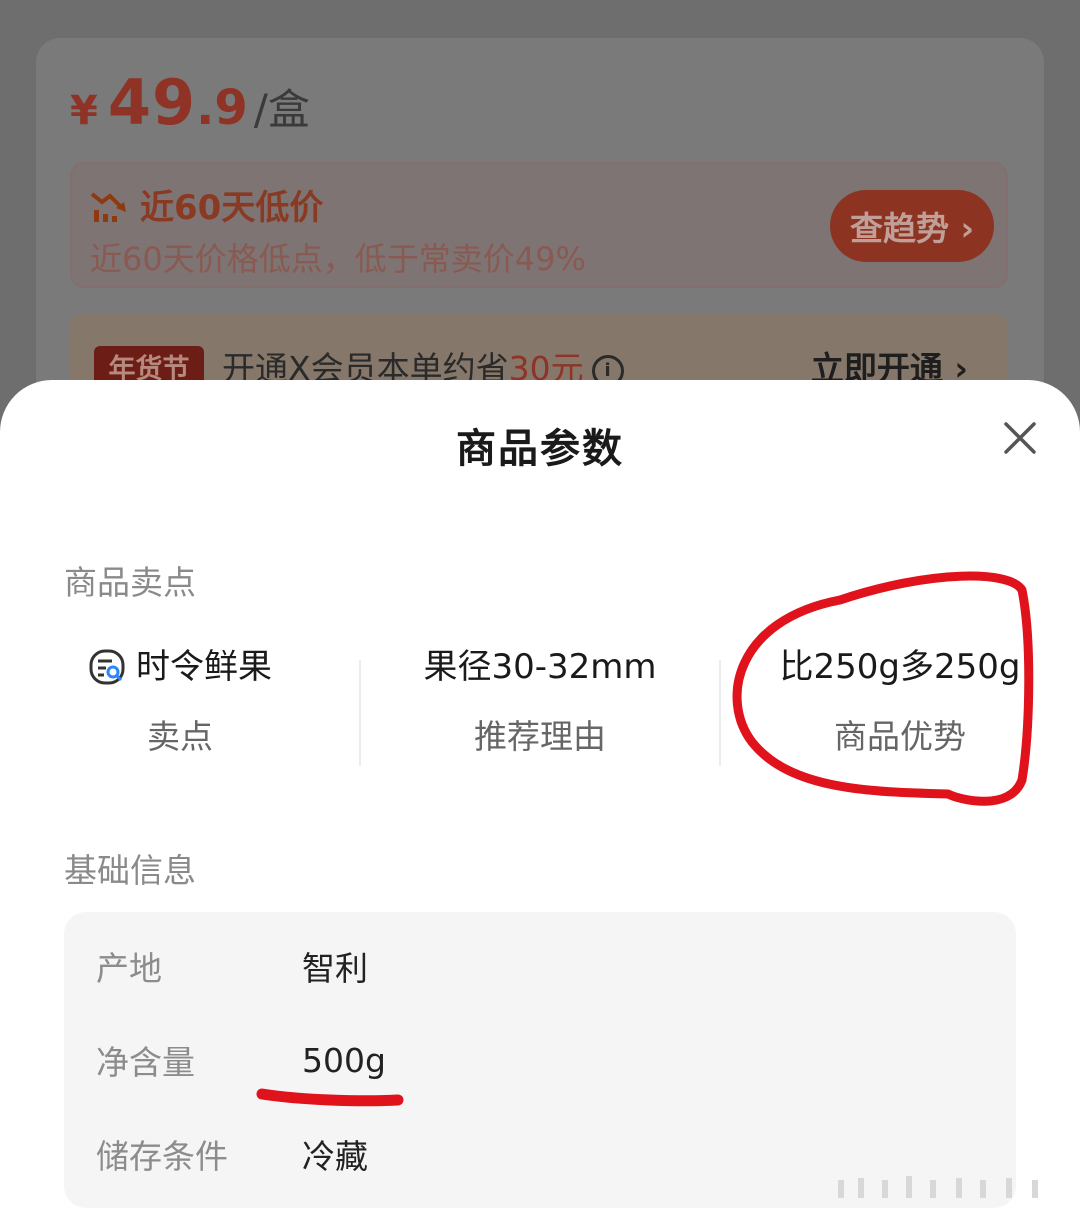  Describe the element at coordinates (1020, 438) in the screenshot. I see `close-icon` at that location.